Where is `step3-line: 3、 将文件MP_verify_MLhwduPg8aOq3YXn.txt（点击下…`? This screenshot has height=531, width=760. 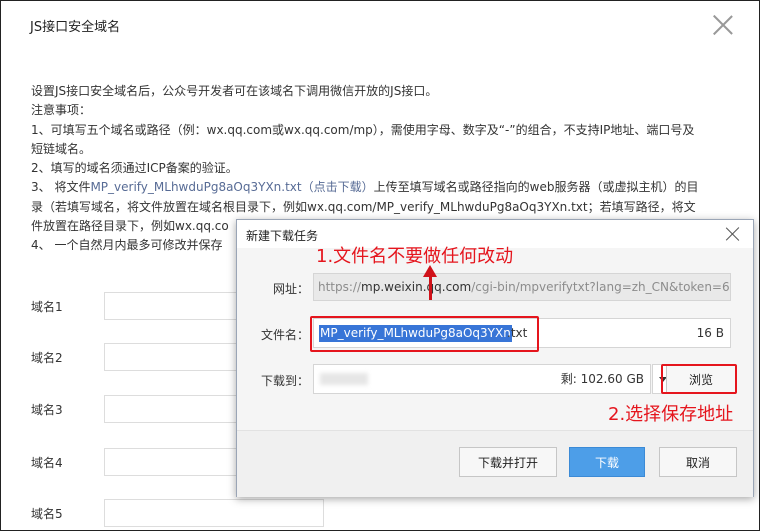 step3-line: 3、 将文件MP_verify_MLhwduPg8aOq3YXn.txt（点击下… is located at coordinates (381, 187).